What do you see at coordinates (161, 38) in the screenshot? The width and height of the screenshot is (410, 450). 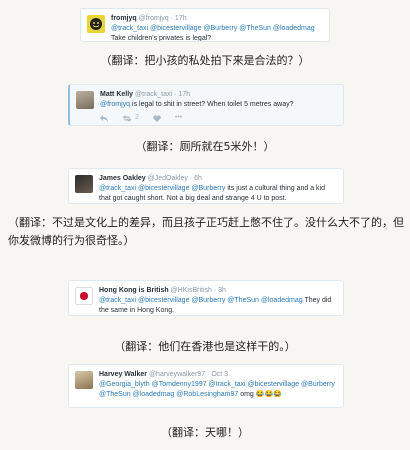 I see `tweet-text: Take children's privates is legal?` at bounding box center [161, 38].